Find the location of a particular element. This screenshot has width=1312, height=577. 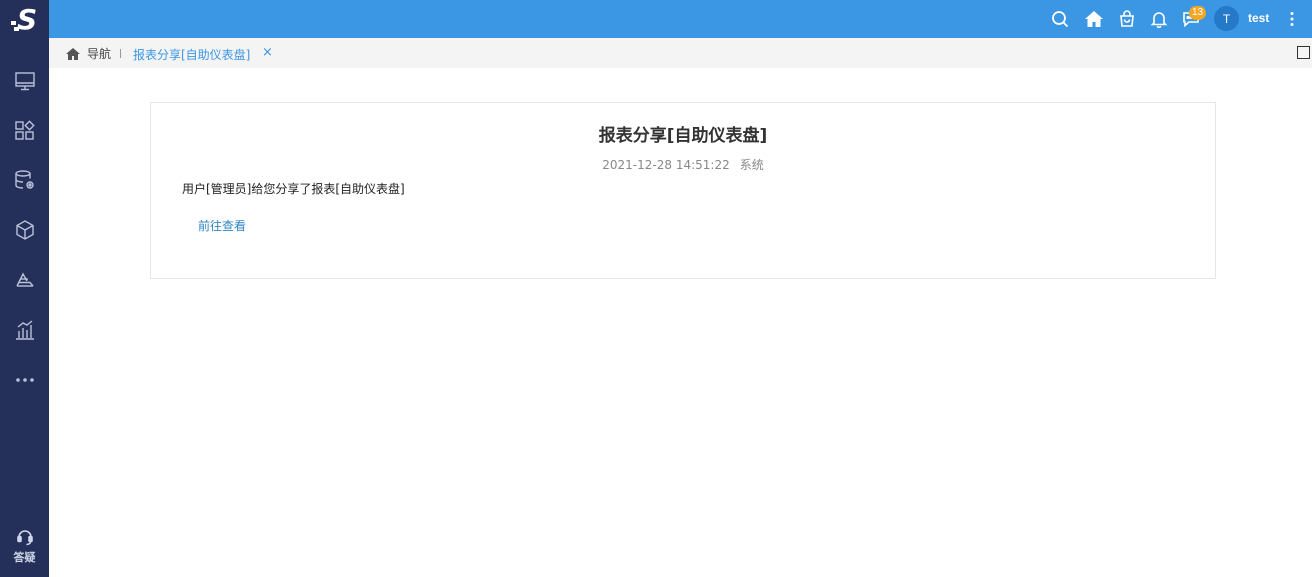

view-report-link: 前往查看 is located at coordinates (222, 225).